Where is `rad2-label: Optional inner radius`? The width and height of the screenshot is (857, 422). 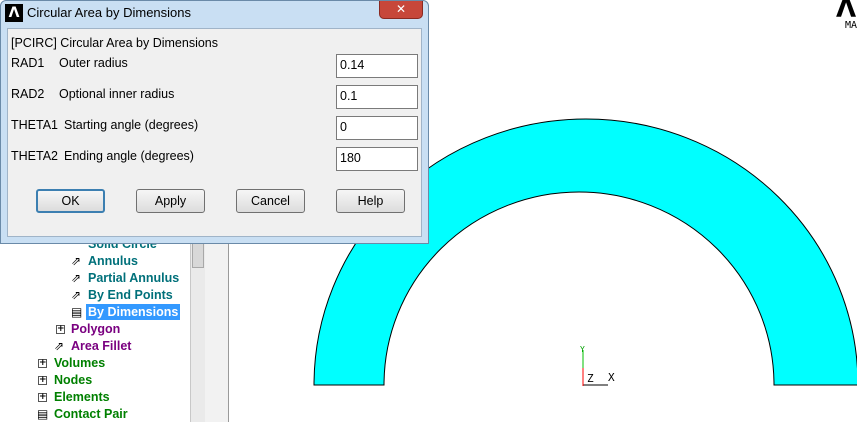
rad2-label: Optional inner radius is located at coordinates (117, 94).